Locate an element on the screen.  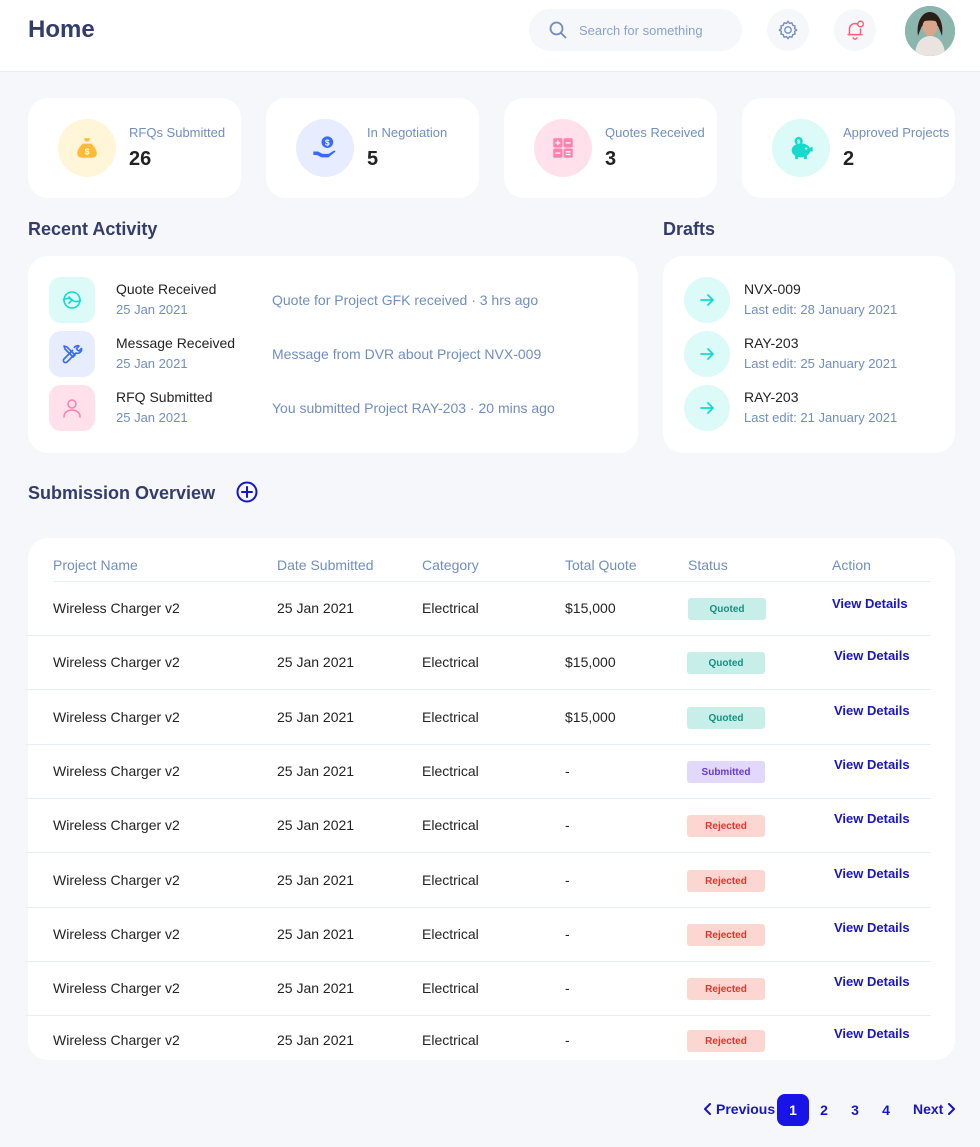
avatar is located at coordinates (930, 31).